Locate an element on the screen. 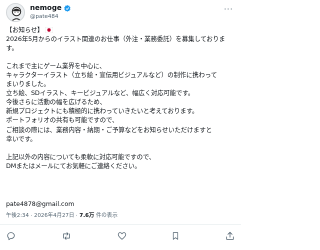 The height and width of the screenshot is (250, 320). avatar is located at coordinates (15, 12).